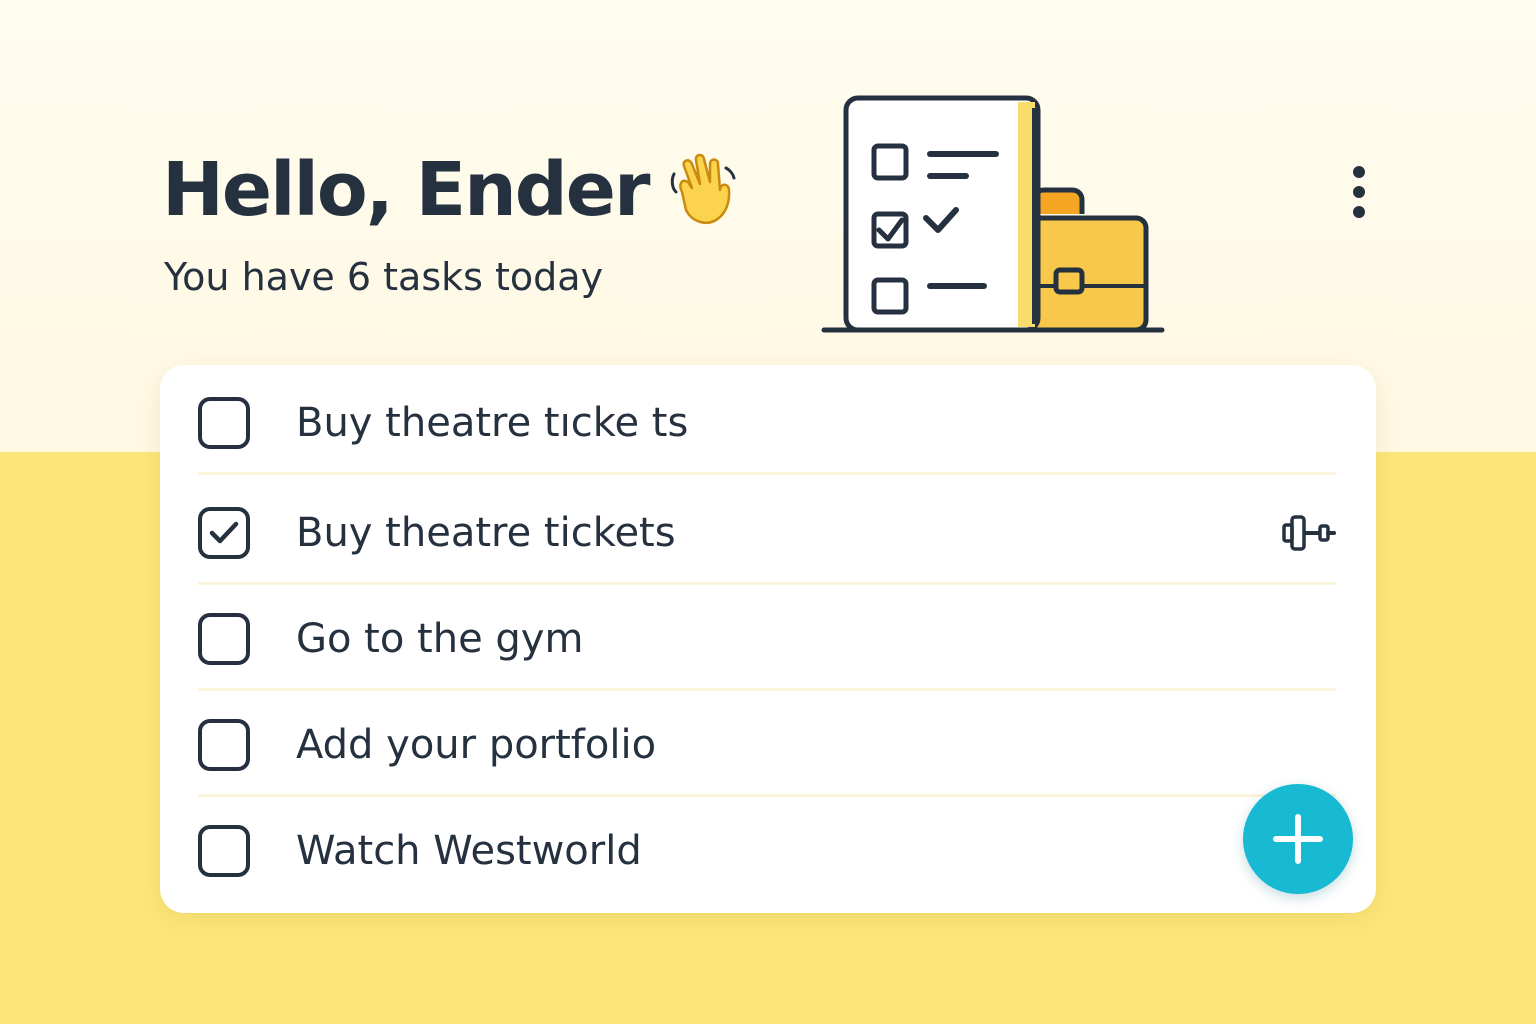 This screenshot has height=1024, width=1536. I want to click on task-row: Watch Westworld, so click(767, 851).